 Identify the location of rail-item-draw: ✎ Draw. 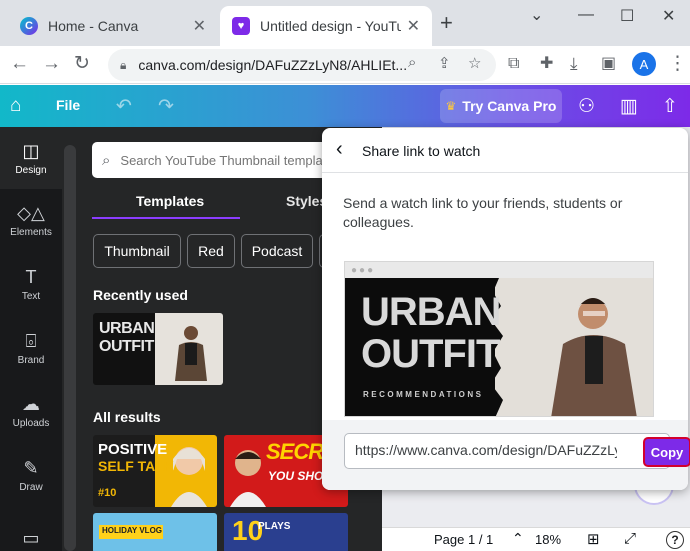
(31, 475).